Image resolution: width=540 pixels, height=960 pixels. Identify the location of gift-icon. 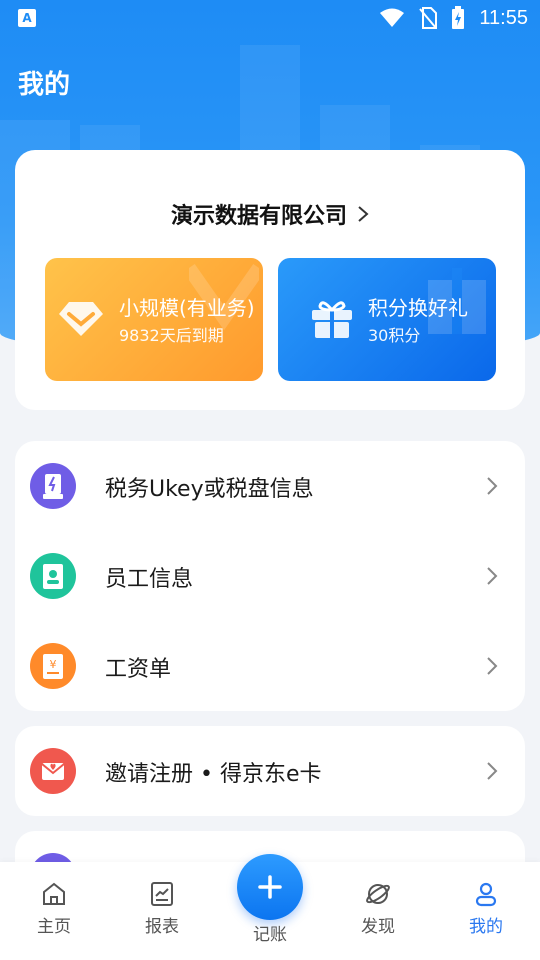
(332, 319).